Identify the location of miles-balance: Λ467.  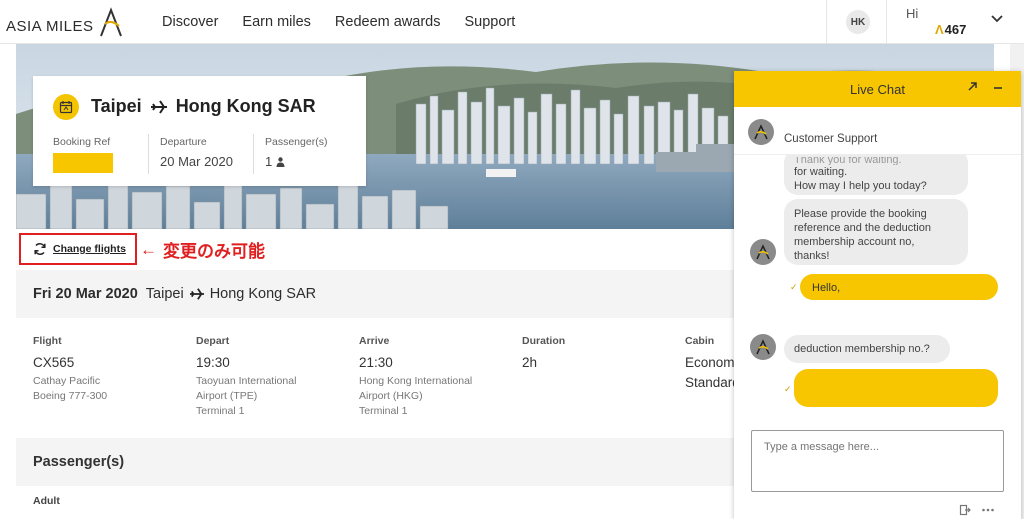
(950, 29).